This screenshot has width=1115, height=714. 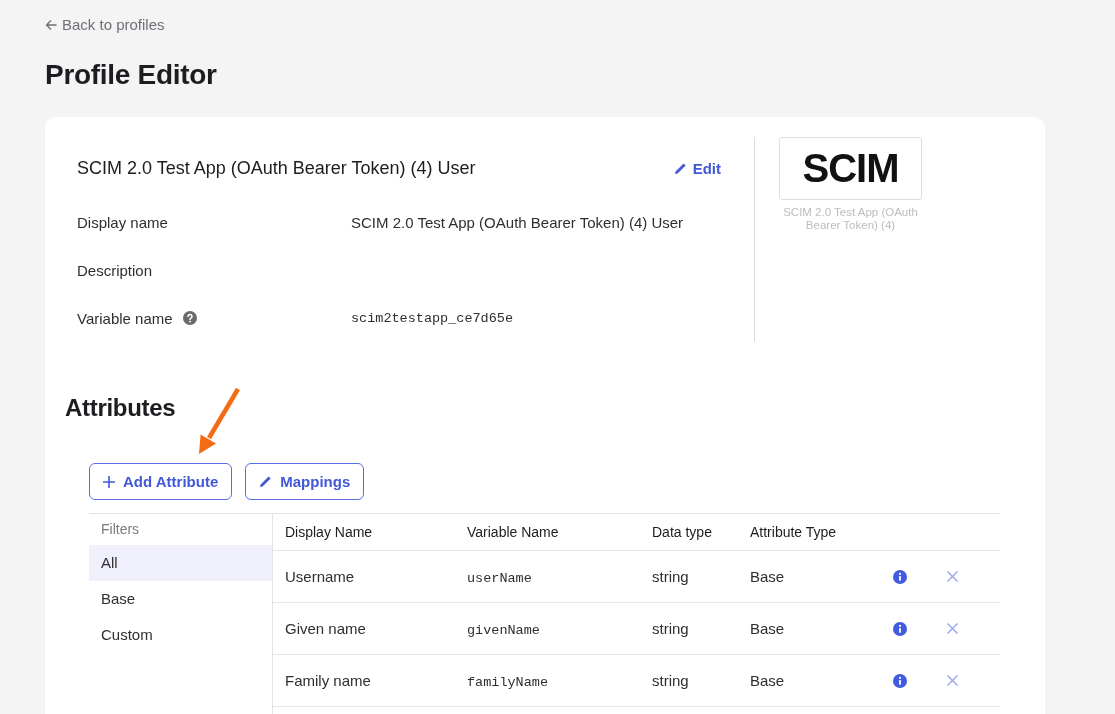 What do you see at coordinates (276, 168) in the screenshot?
I see `profile-title: SCIM 2.0 Test App (OAuth Bearer Token) (4) User` at bounding box center [276, 168].